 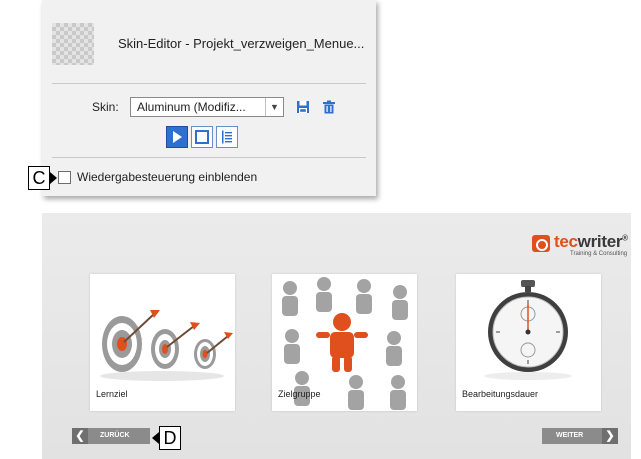 I want to click on card-label: Bearbeitungsdauer, so click(x=500, y=394).